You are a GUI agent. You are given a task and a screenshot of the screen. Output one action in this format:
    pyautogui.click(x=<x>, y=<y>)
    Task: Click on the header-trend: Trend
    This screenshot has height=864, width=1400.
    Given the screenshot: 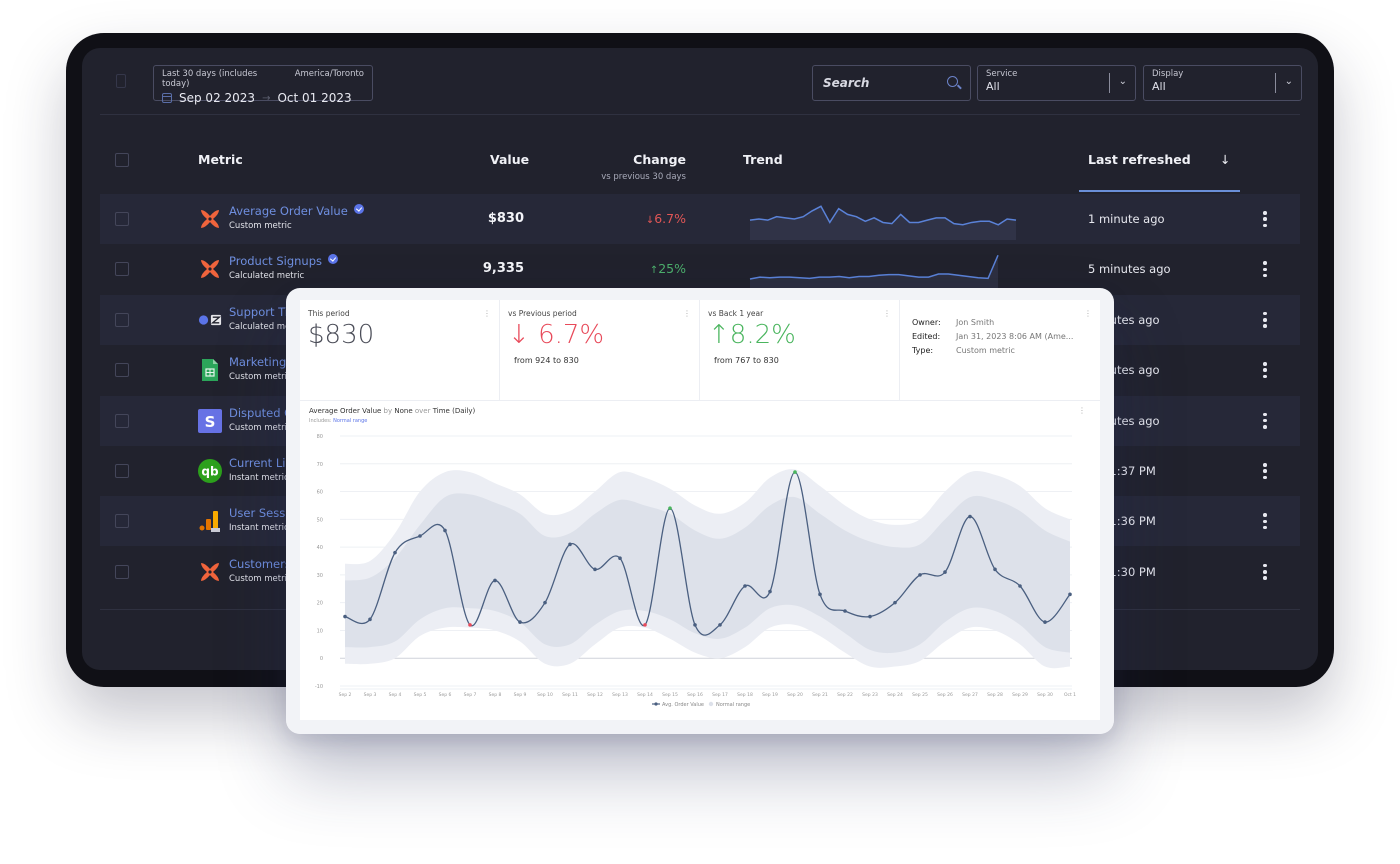 What is the action you would take?
    pyautogui.click(x=763, y=159)
    